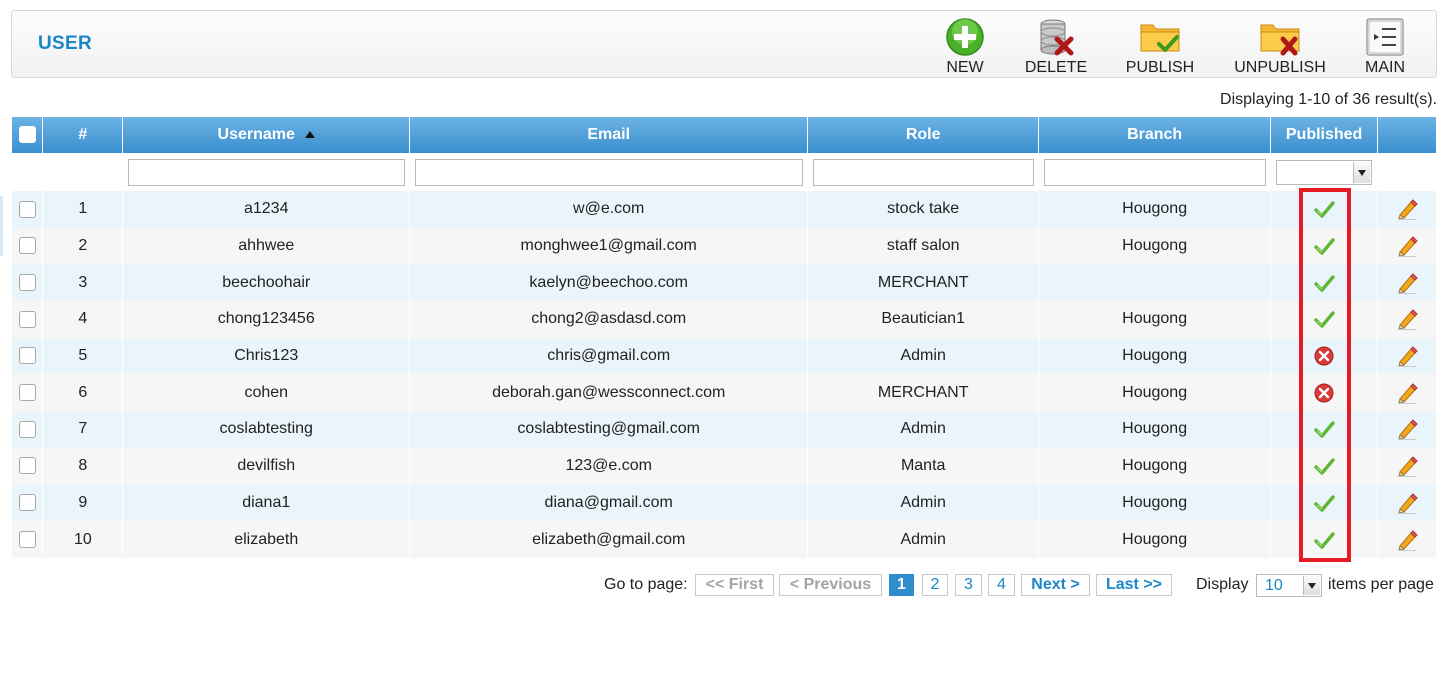 The image size is (1450, 680). What do you see at coordinates (724, 356) in the screenshot?
I see `table-row: 5 Chris123 chris@gmail.com Admin Hougong` at bounding box center [724, 356].